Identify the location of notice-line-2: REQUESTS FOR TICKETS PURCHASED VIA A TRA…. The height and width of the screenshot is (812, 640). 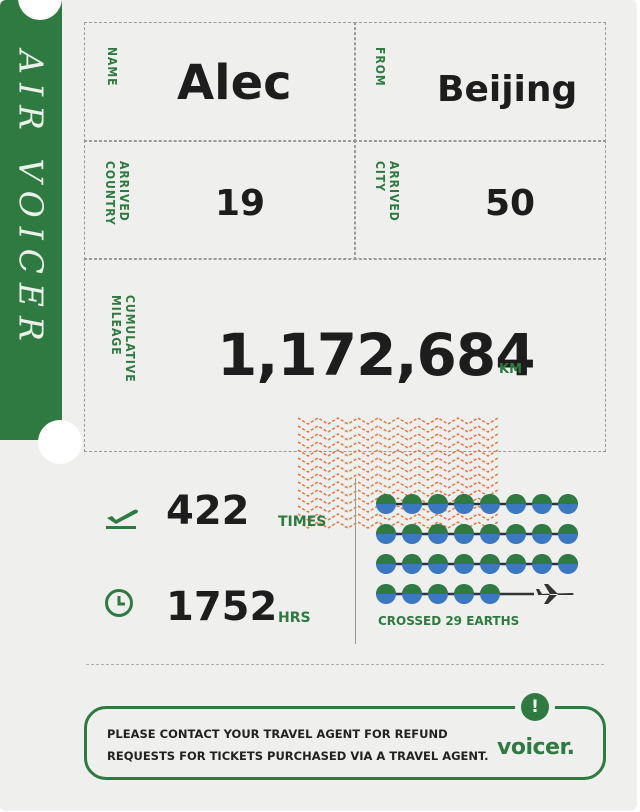
(298, 756).